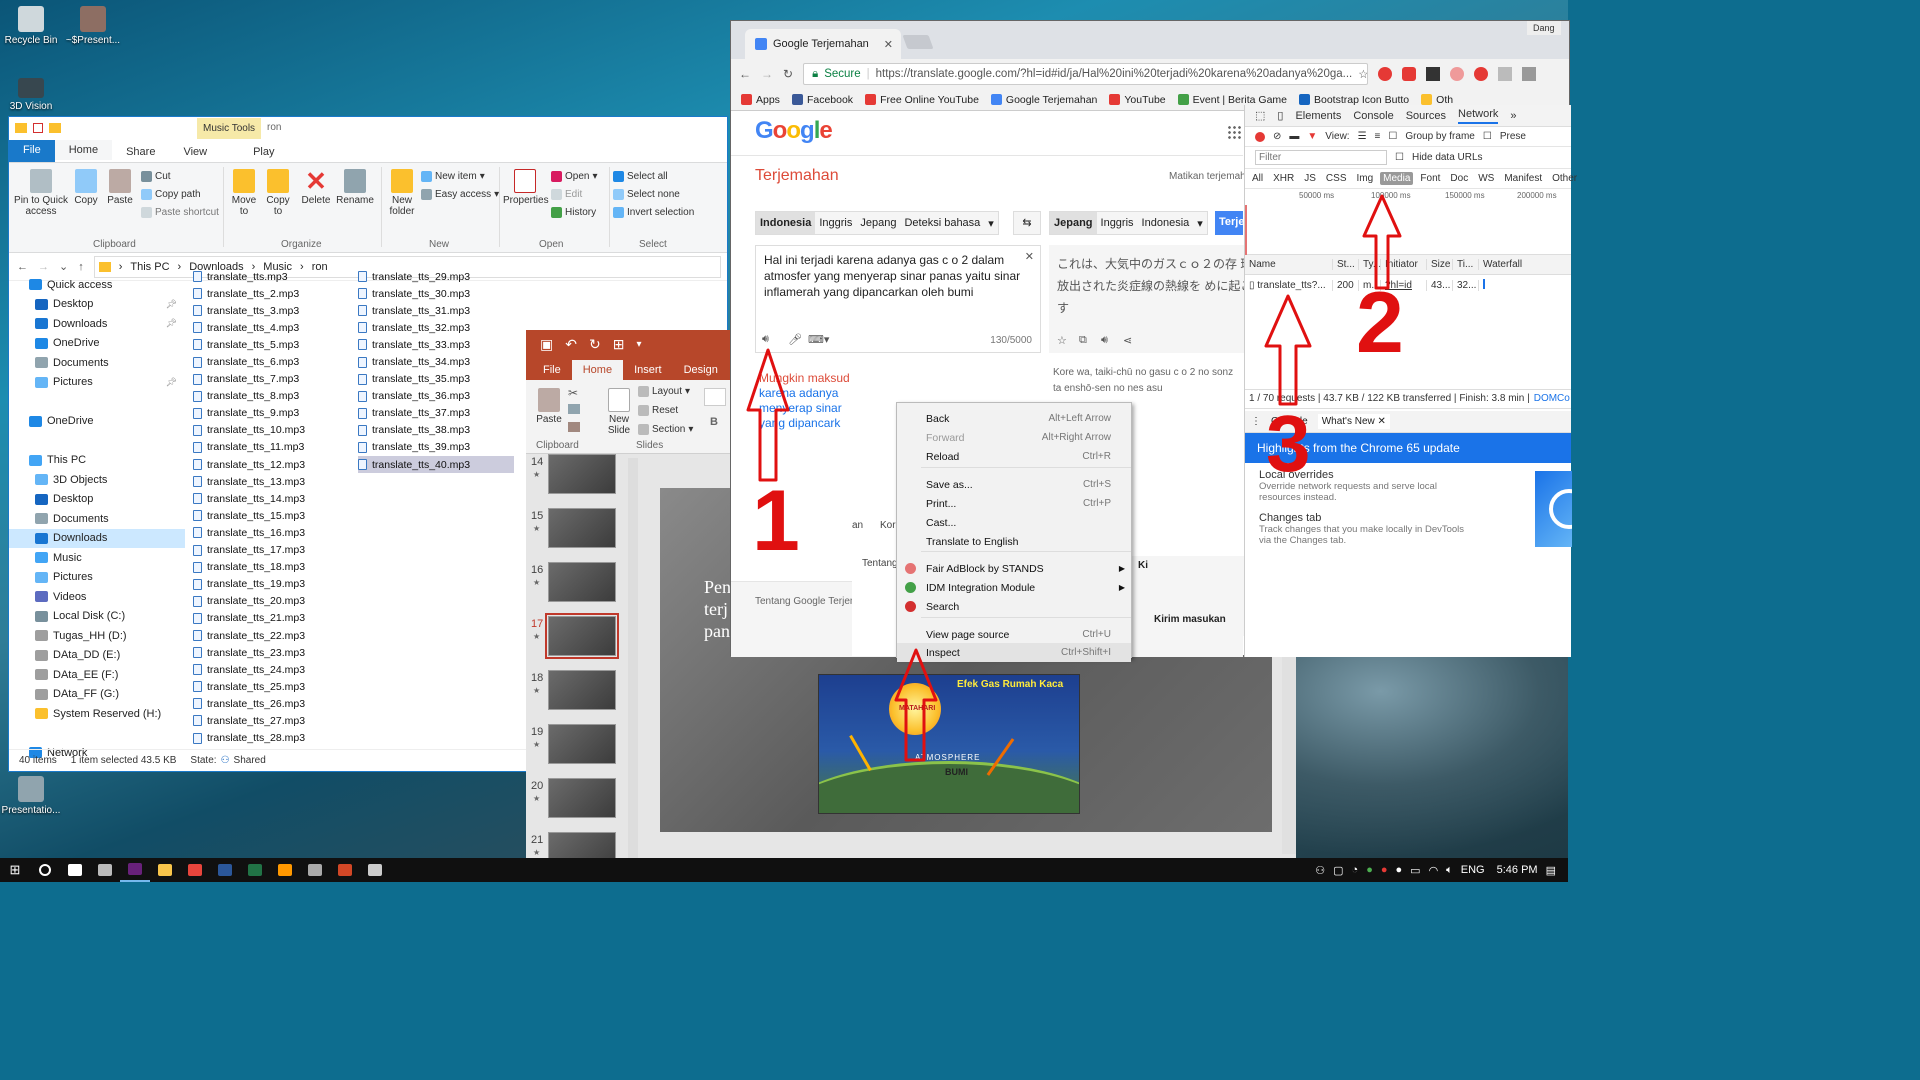  What do you see at coordinates (1380, 323) in the screenshot?
I see `annotation-number-2: 2` at bounding box center [1380, 323].